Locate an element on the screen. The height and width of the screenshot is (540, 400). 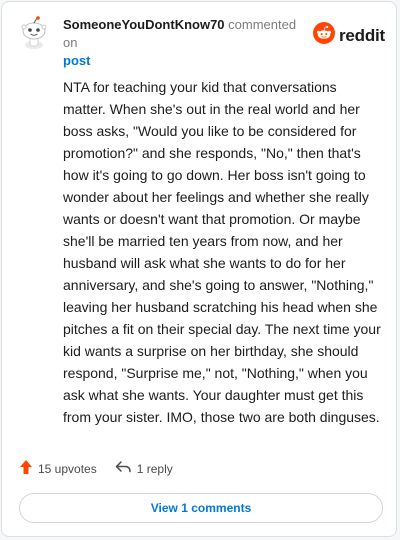
comment-actions: 15 upvotes 1 reply is located at coordinates (96, 468).